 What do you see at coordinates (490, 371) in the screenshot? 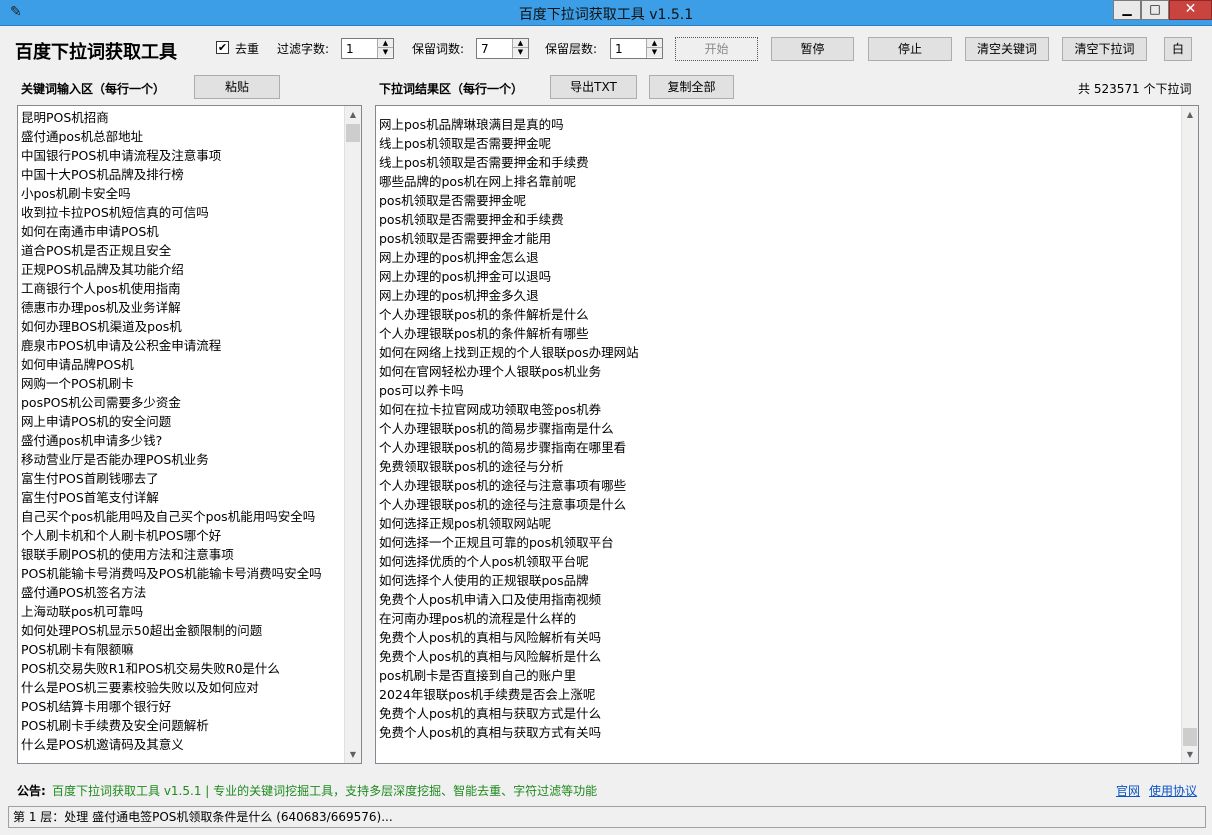
I see `list-item: 如何在官网轻松办理个人银联pos机业务` at bounding box center [490, 371].